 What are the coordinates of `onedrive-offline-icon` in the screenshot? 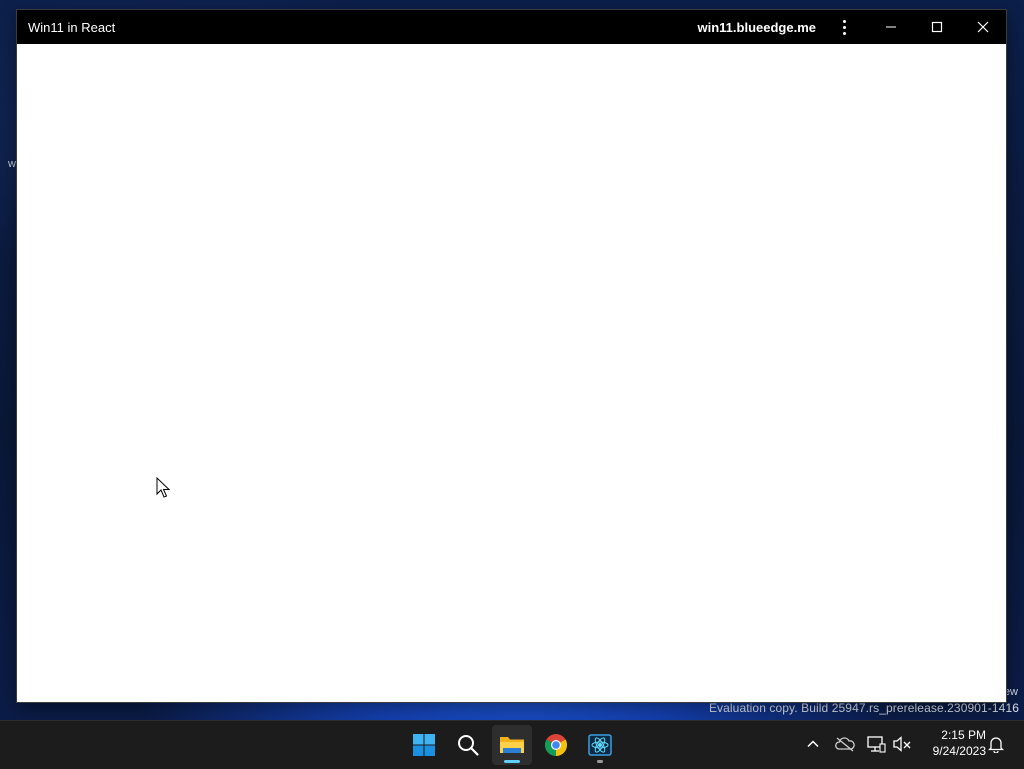 It's located at (845, 744).